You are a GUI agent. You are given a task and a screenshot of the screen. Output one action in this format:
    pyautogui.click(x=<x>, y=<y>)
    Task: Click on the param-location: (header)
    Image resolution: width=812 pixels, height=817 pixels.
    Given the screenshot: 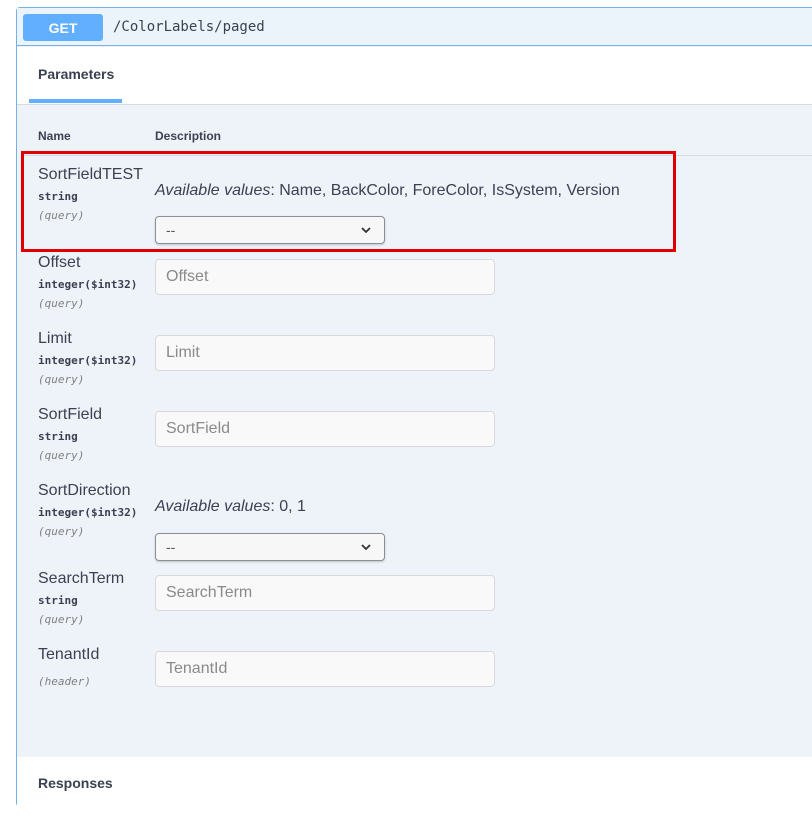 What is the action you would take?
    pyautogui.click(x=64, y=681)
    